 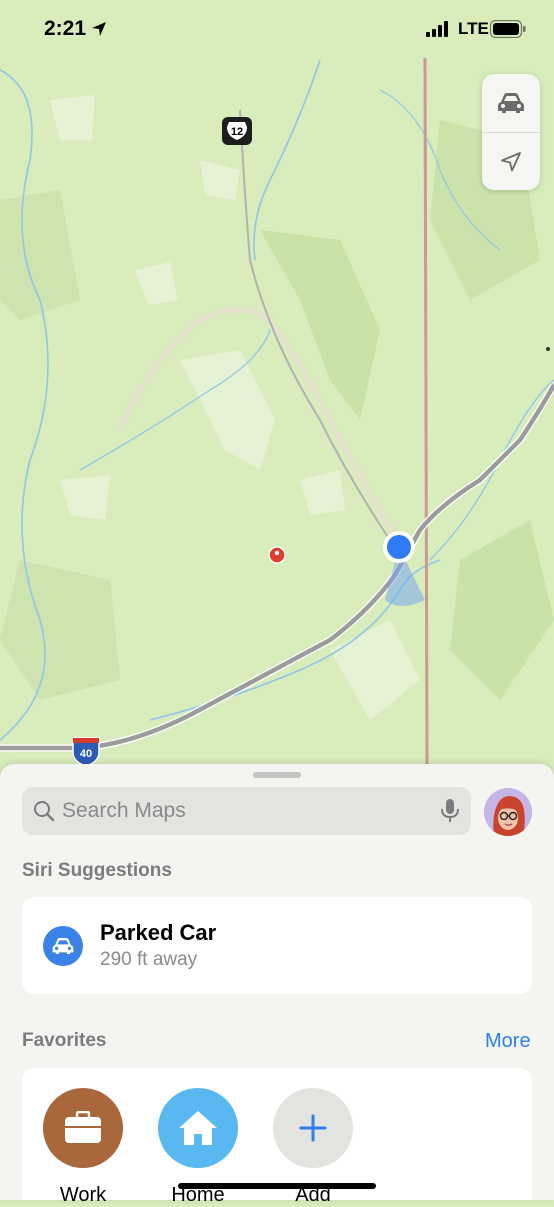 What do you see at coordinates (124, 811) in the screenshot?
I see `search-placeholder: Search Maps` at bounding box center [124, 811].